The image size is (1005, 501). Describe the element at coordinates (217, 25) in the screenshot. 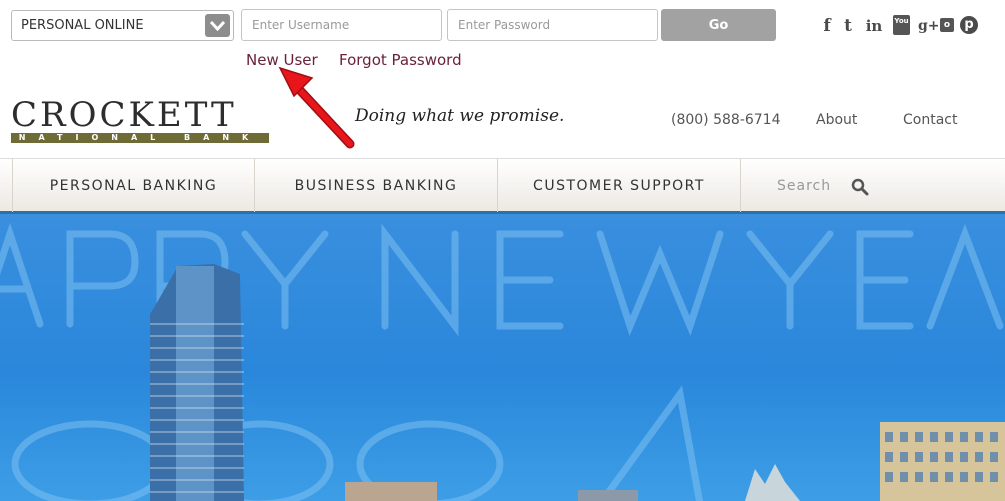

I see `chevron-down-icon` at that location.